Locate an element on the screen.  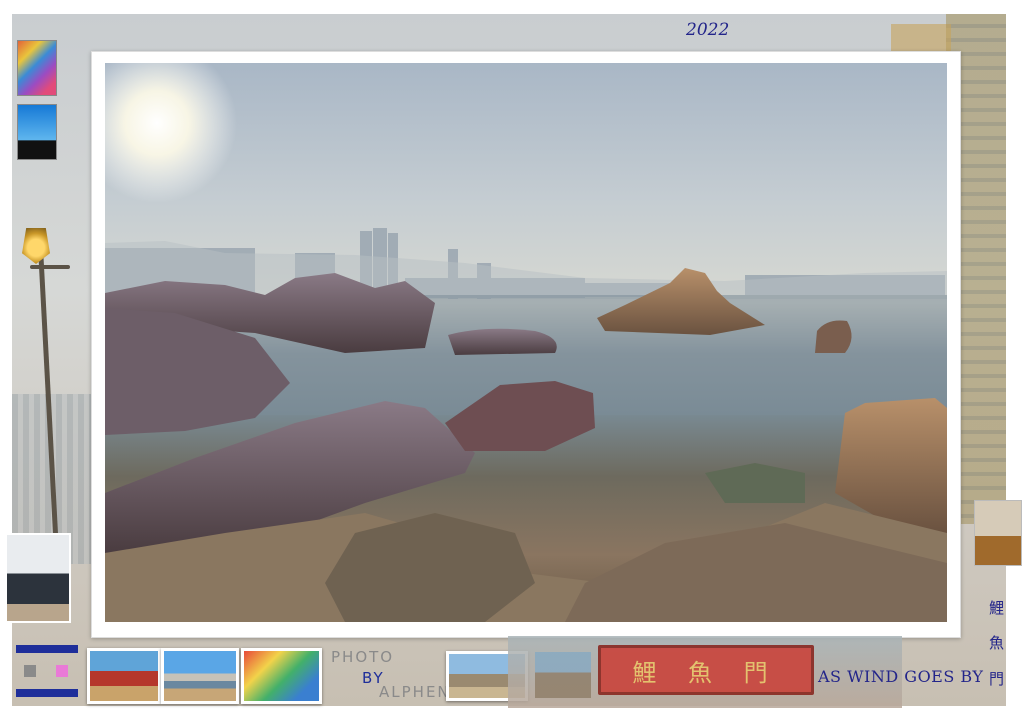
credit-author-label: ALPHEN is located at coordinates (415, 692).